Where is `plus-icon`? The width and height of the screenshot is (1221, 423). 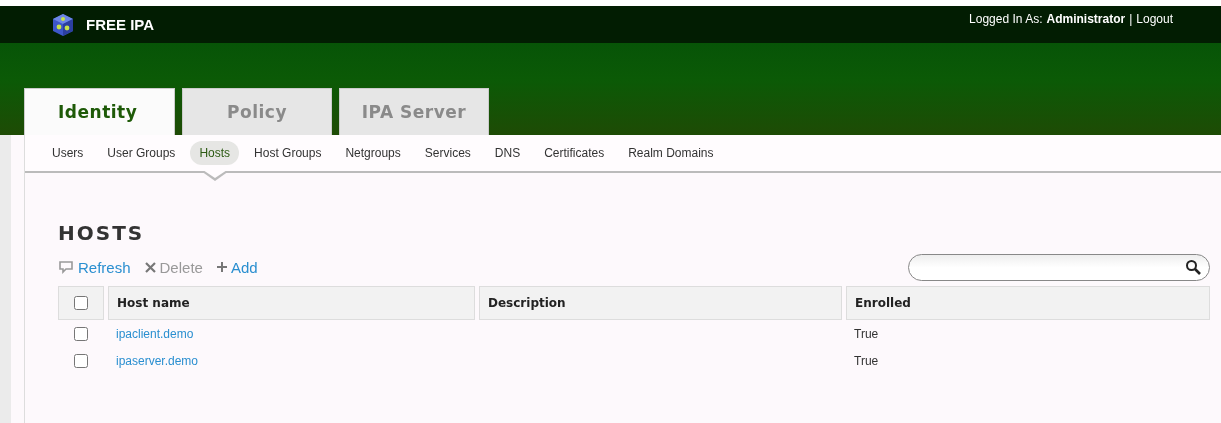 plus-icon is located at coordinates (221, 267).